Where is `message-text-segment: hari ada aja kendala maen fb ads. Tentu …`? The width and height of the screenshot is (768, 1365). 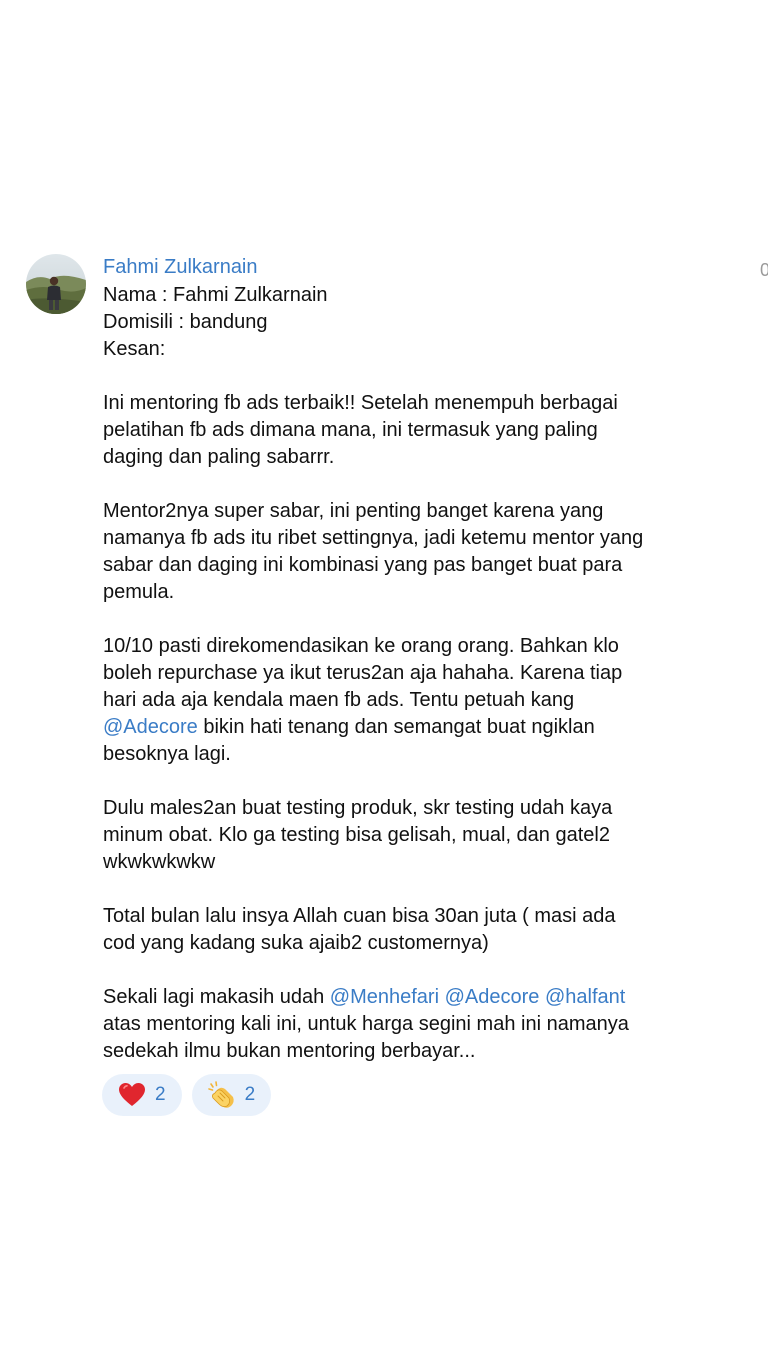 message-text-segment: hari ada aja kendala maen fb ads. Tentu … is located at coordinates (339, 700).